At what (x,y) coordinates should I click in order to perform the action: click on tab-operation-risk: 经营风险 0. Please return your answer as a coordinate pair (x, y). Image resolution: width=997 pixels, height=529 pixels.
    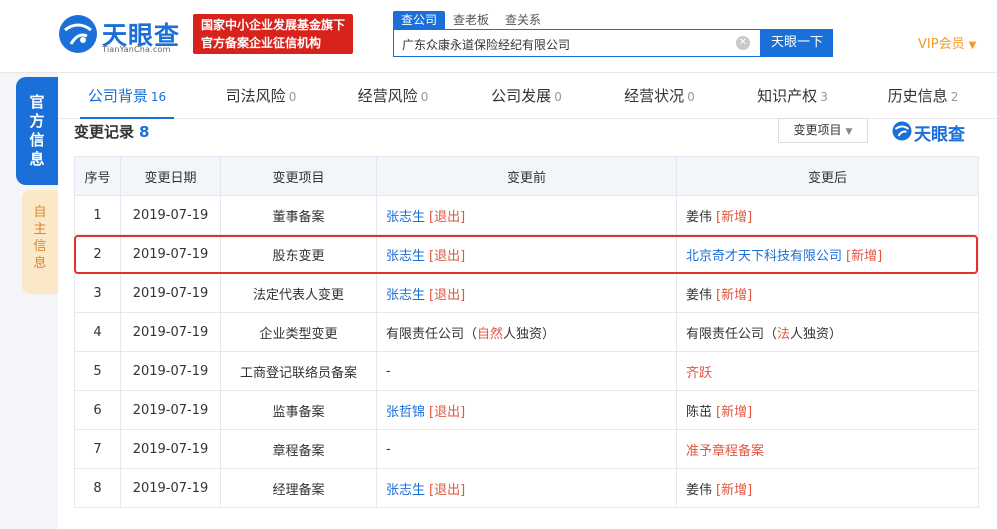
    Looking at the image, I should click on (393, 96).